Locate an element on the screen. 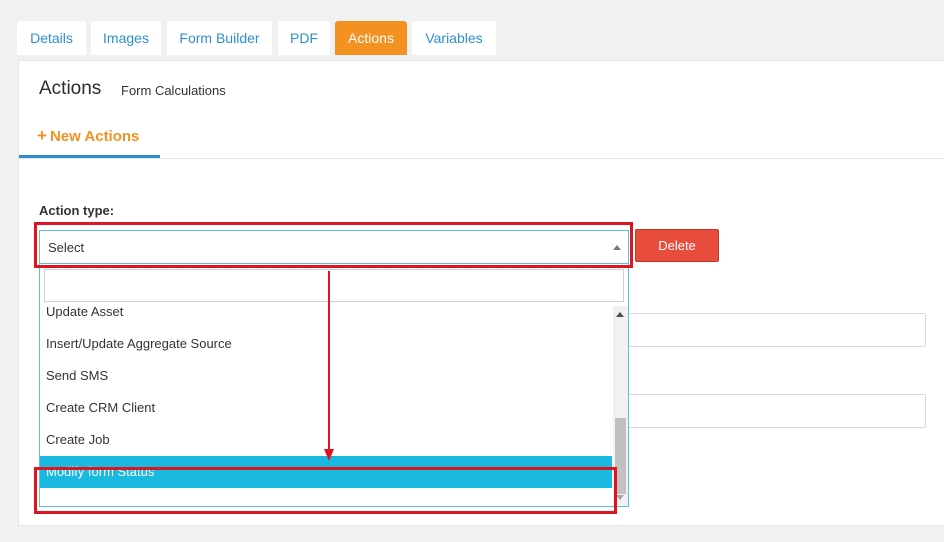 This screenshot has width=944, height=542. plus-icon: + is located at coordinates (42, 135).